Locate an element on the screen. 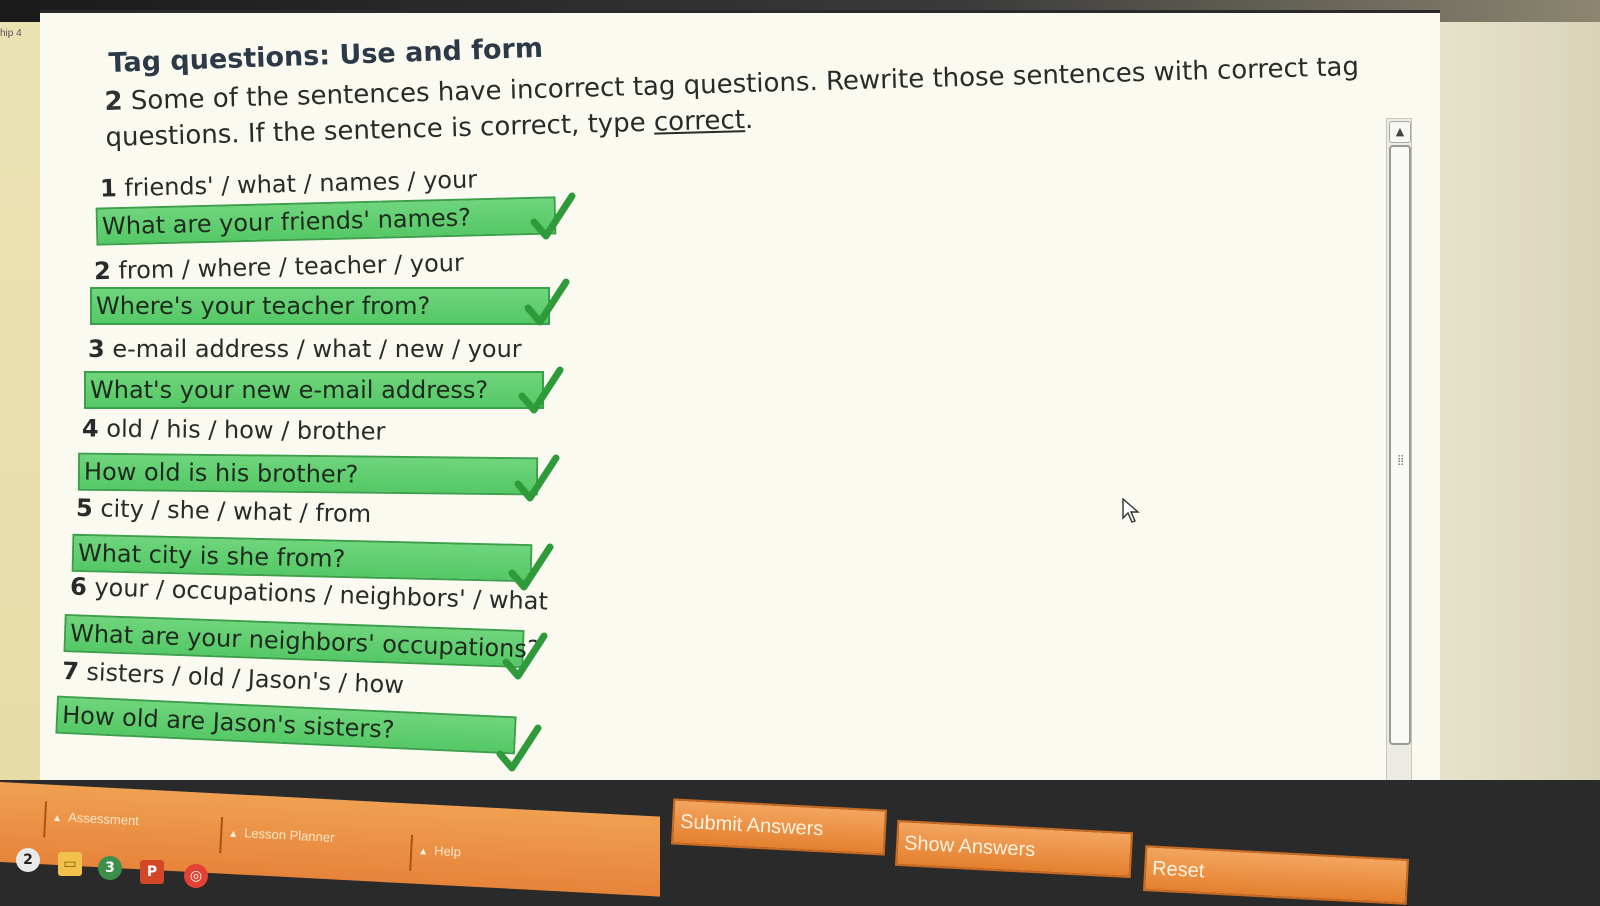 This screenshot has width=1600, height=906. folder-icon: ▭ is located at coordinates (70, 864).